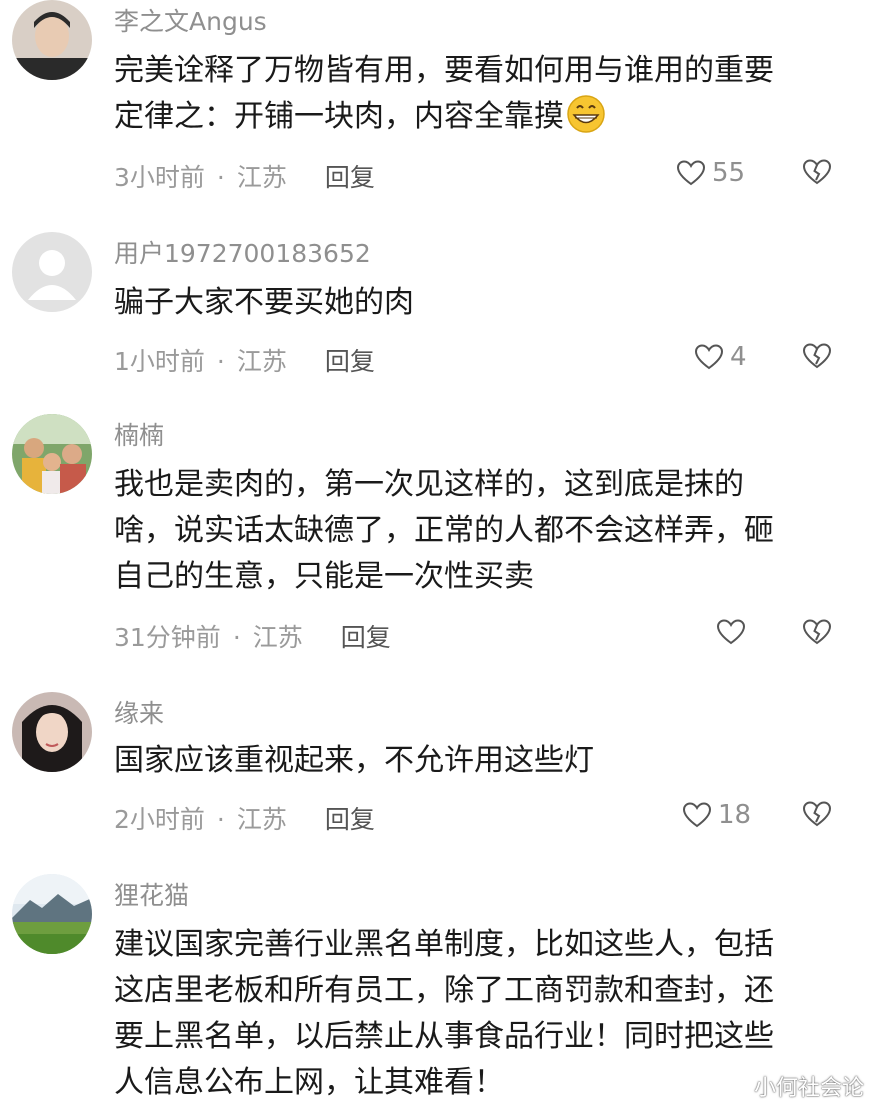  Describe the element at coordinates (167, 637) in the screenshot. I see `timestamp: 31分钟前` at that location.